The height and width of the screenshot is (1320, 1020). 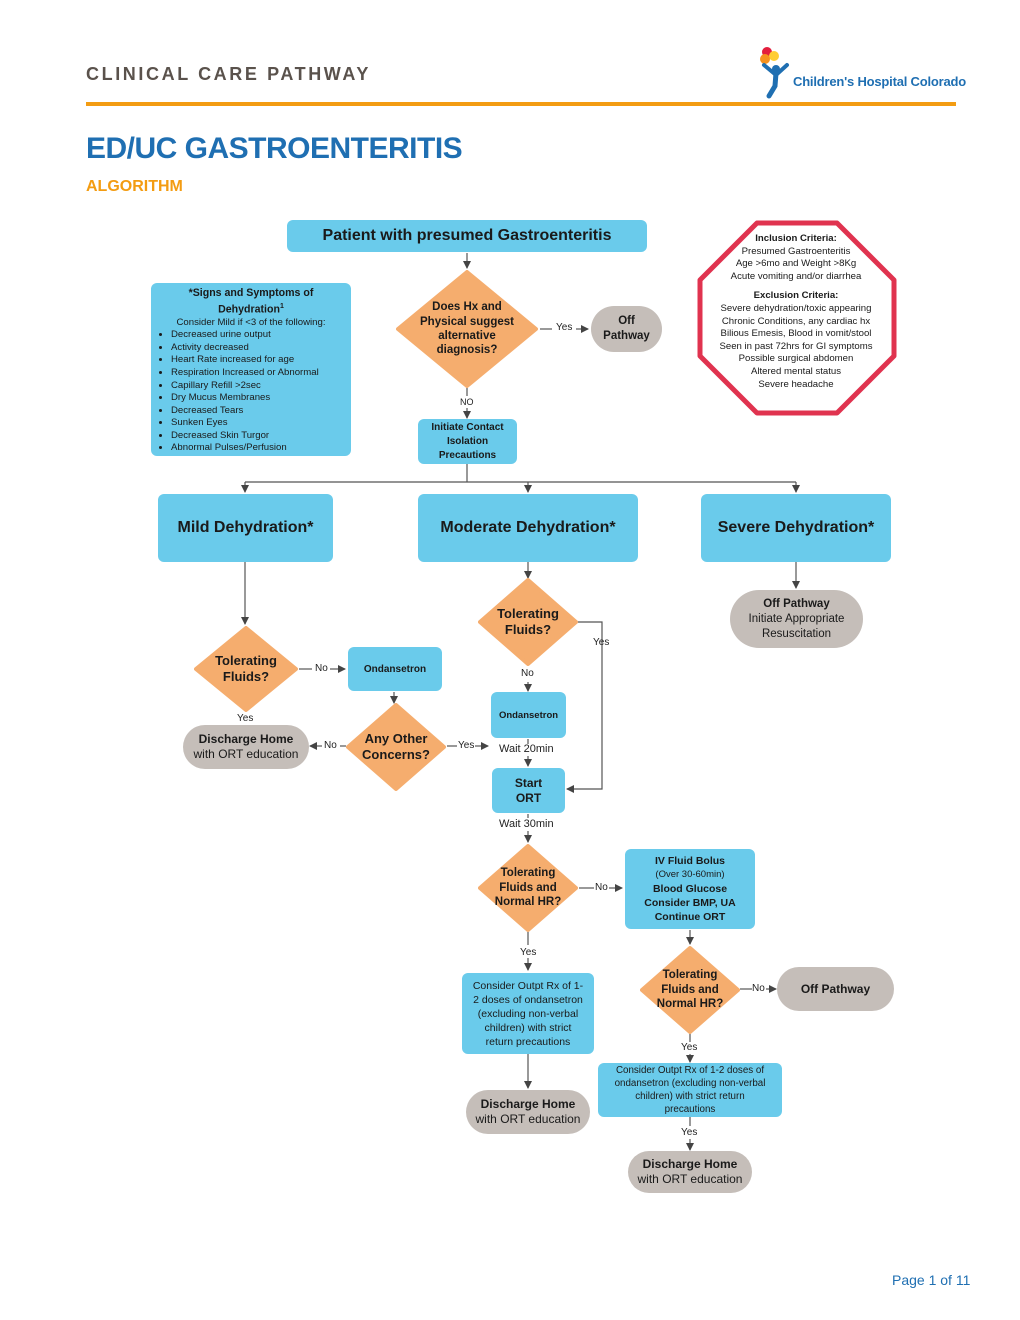 I want to click on box-line: Consider Outpt Rx of 1-2 doses of, so click(x=690, y=1070).